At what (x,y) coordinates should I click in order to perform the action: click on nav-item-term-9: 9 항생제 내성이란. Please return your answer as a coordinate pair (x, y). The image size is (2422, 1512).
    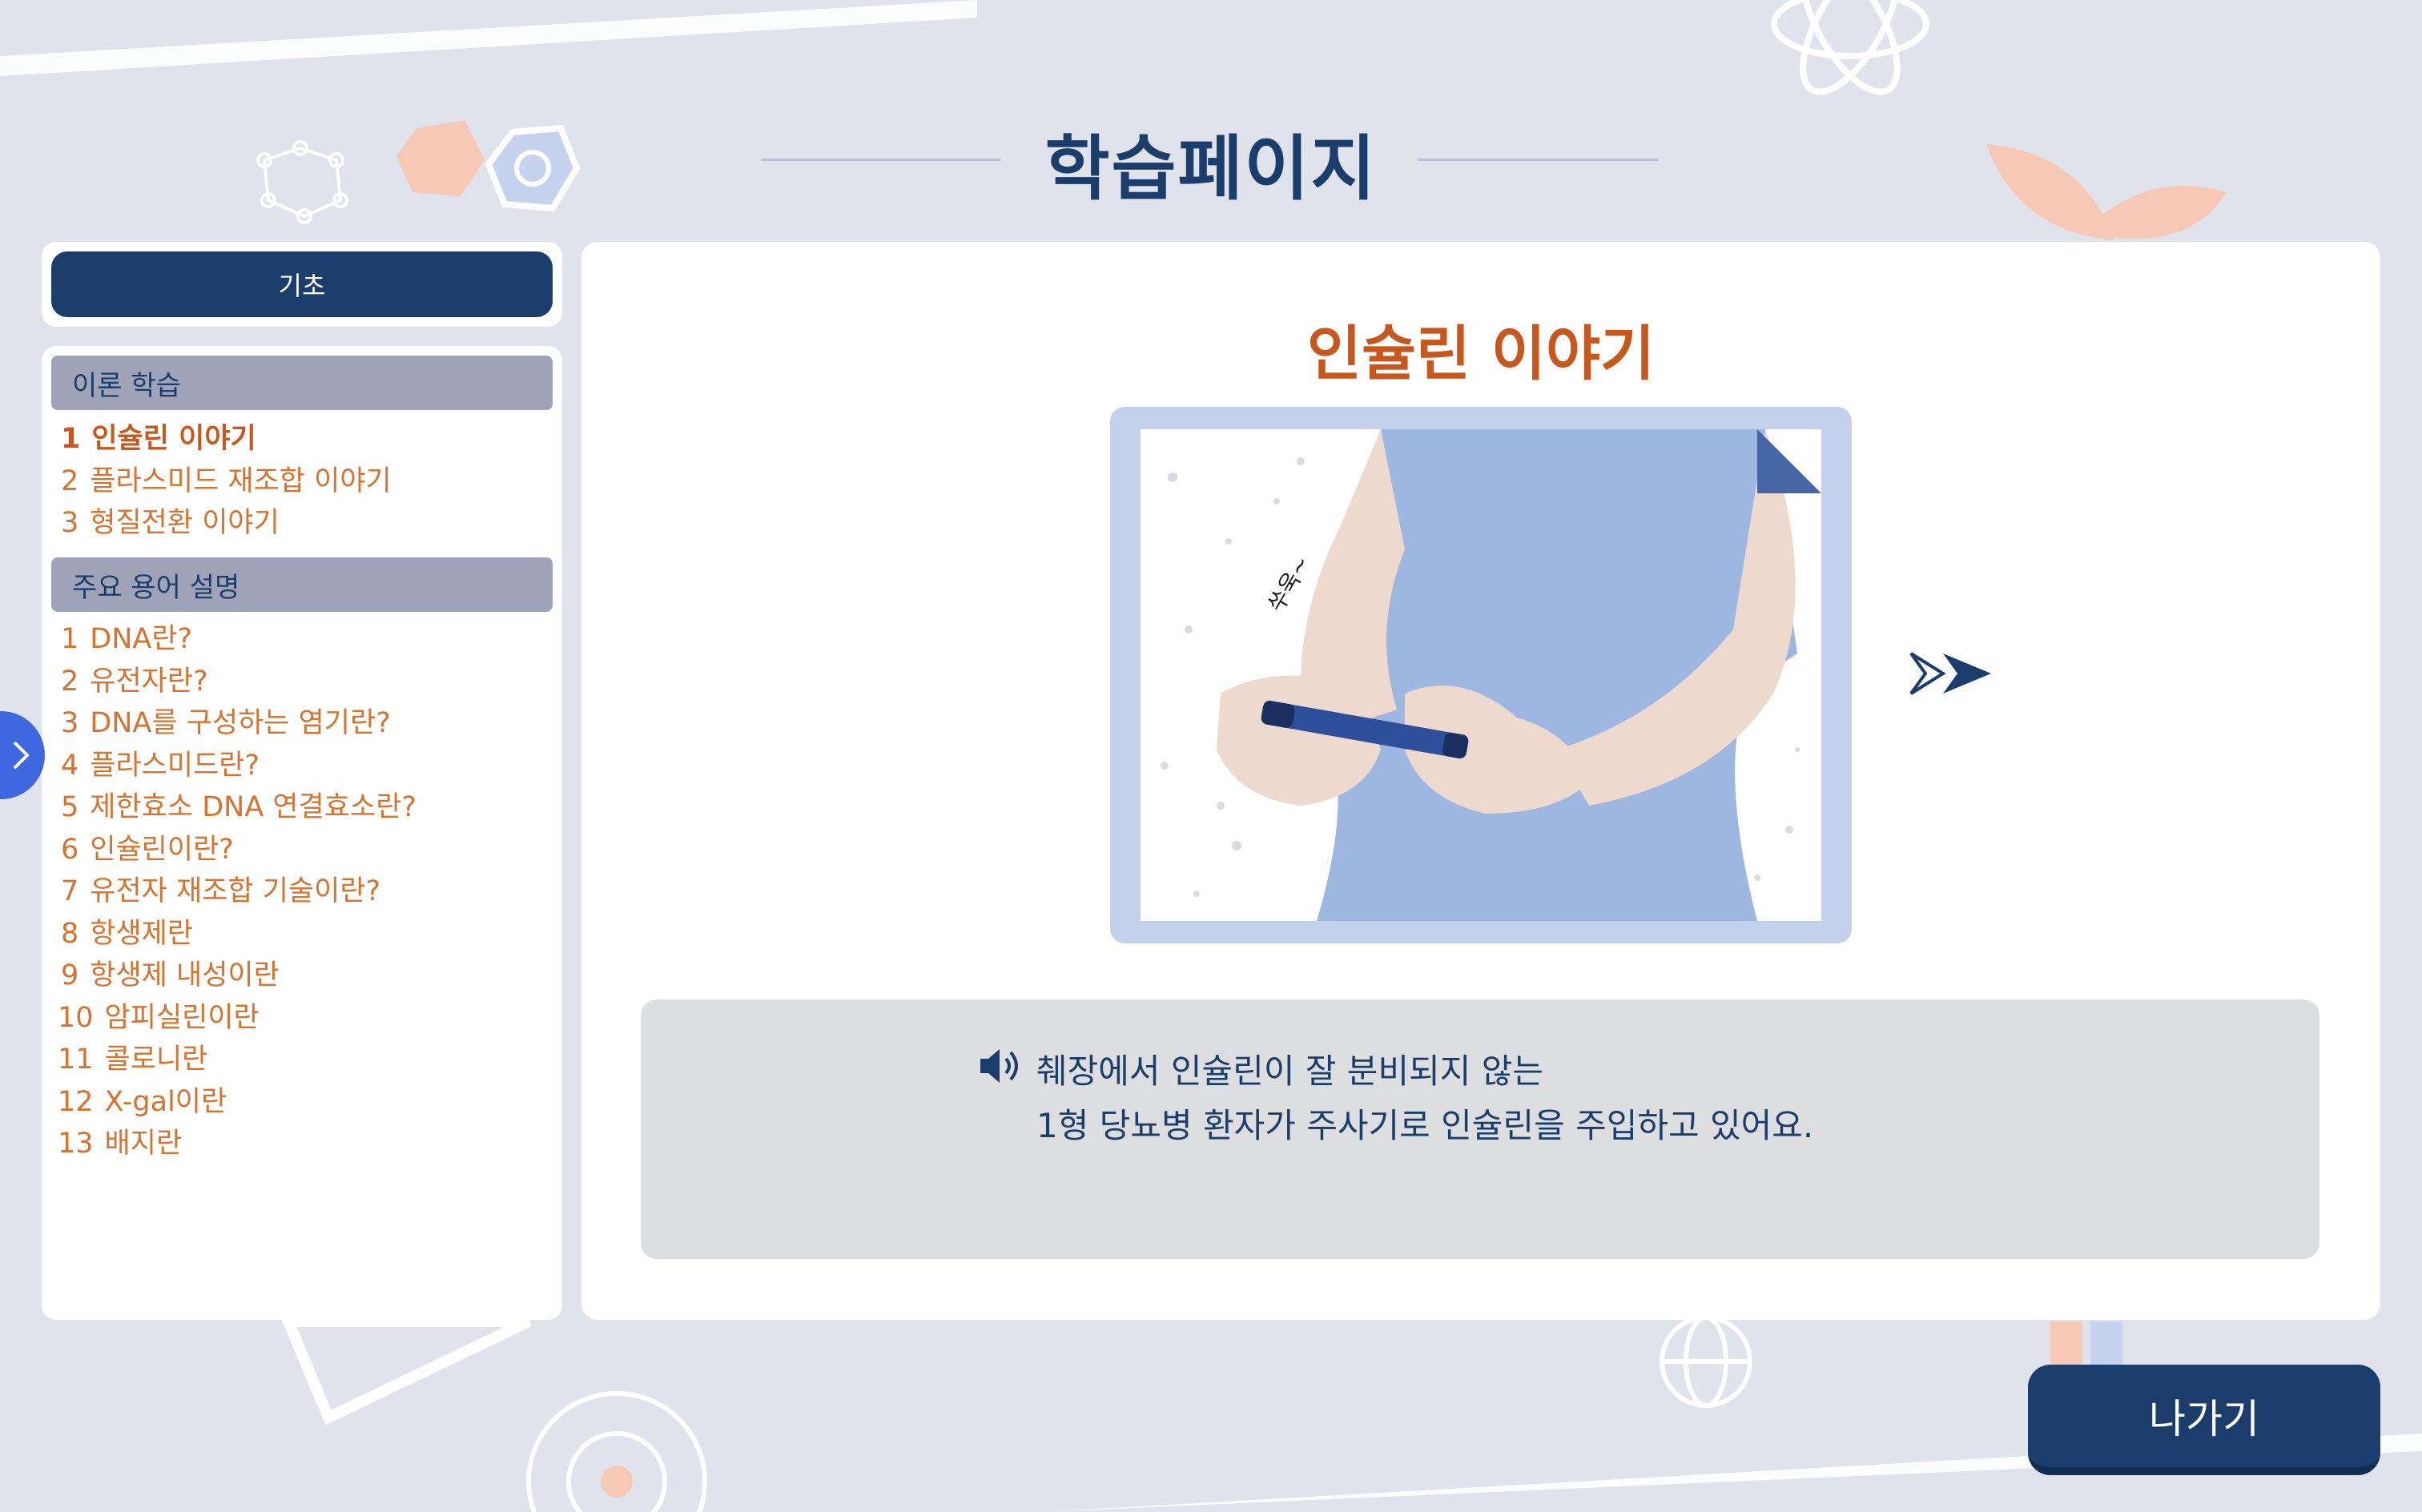
    Looking at the image, I should click on (170, 975).